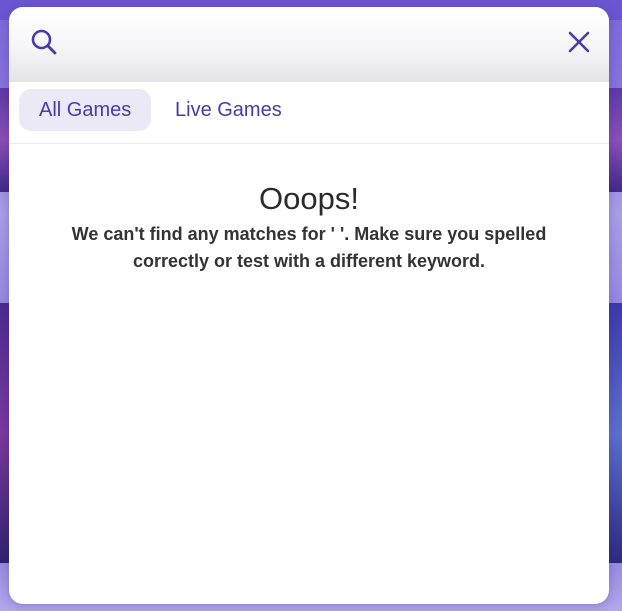  Describe the element at coordinates (309, 198) in the screenshot. I see `empty-state-title: Ooops!` at that location.